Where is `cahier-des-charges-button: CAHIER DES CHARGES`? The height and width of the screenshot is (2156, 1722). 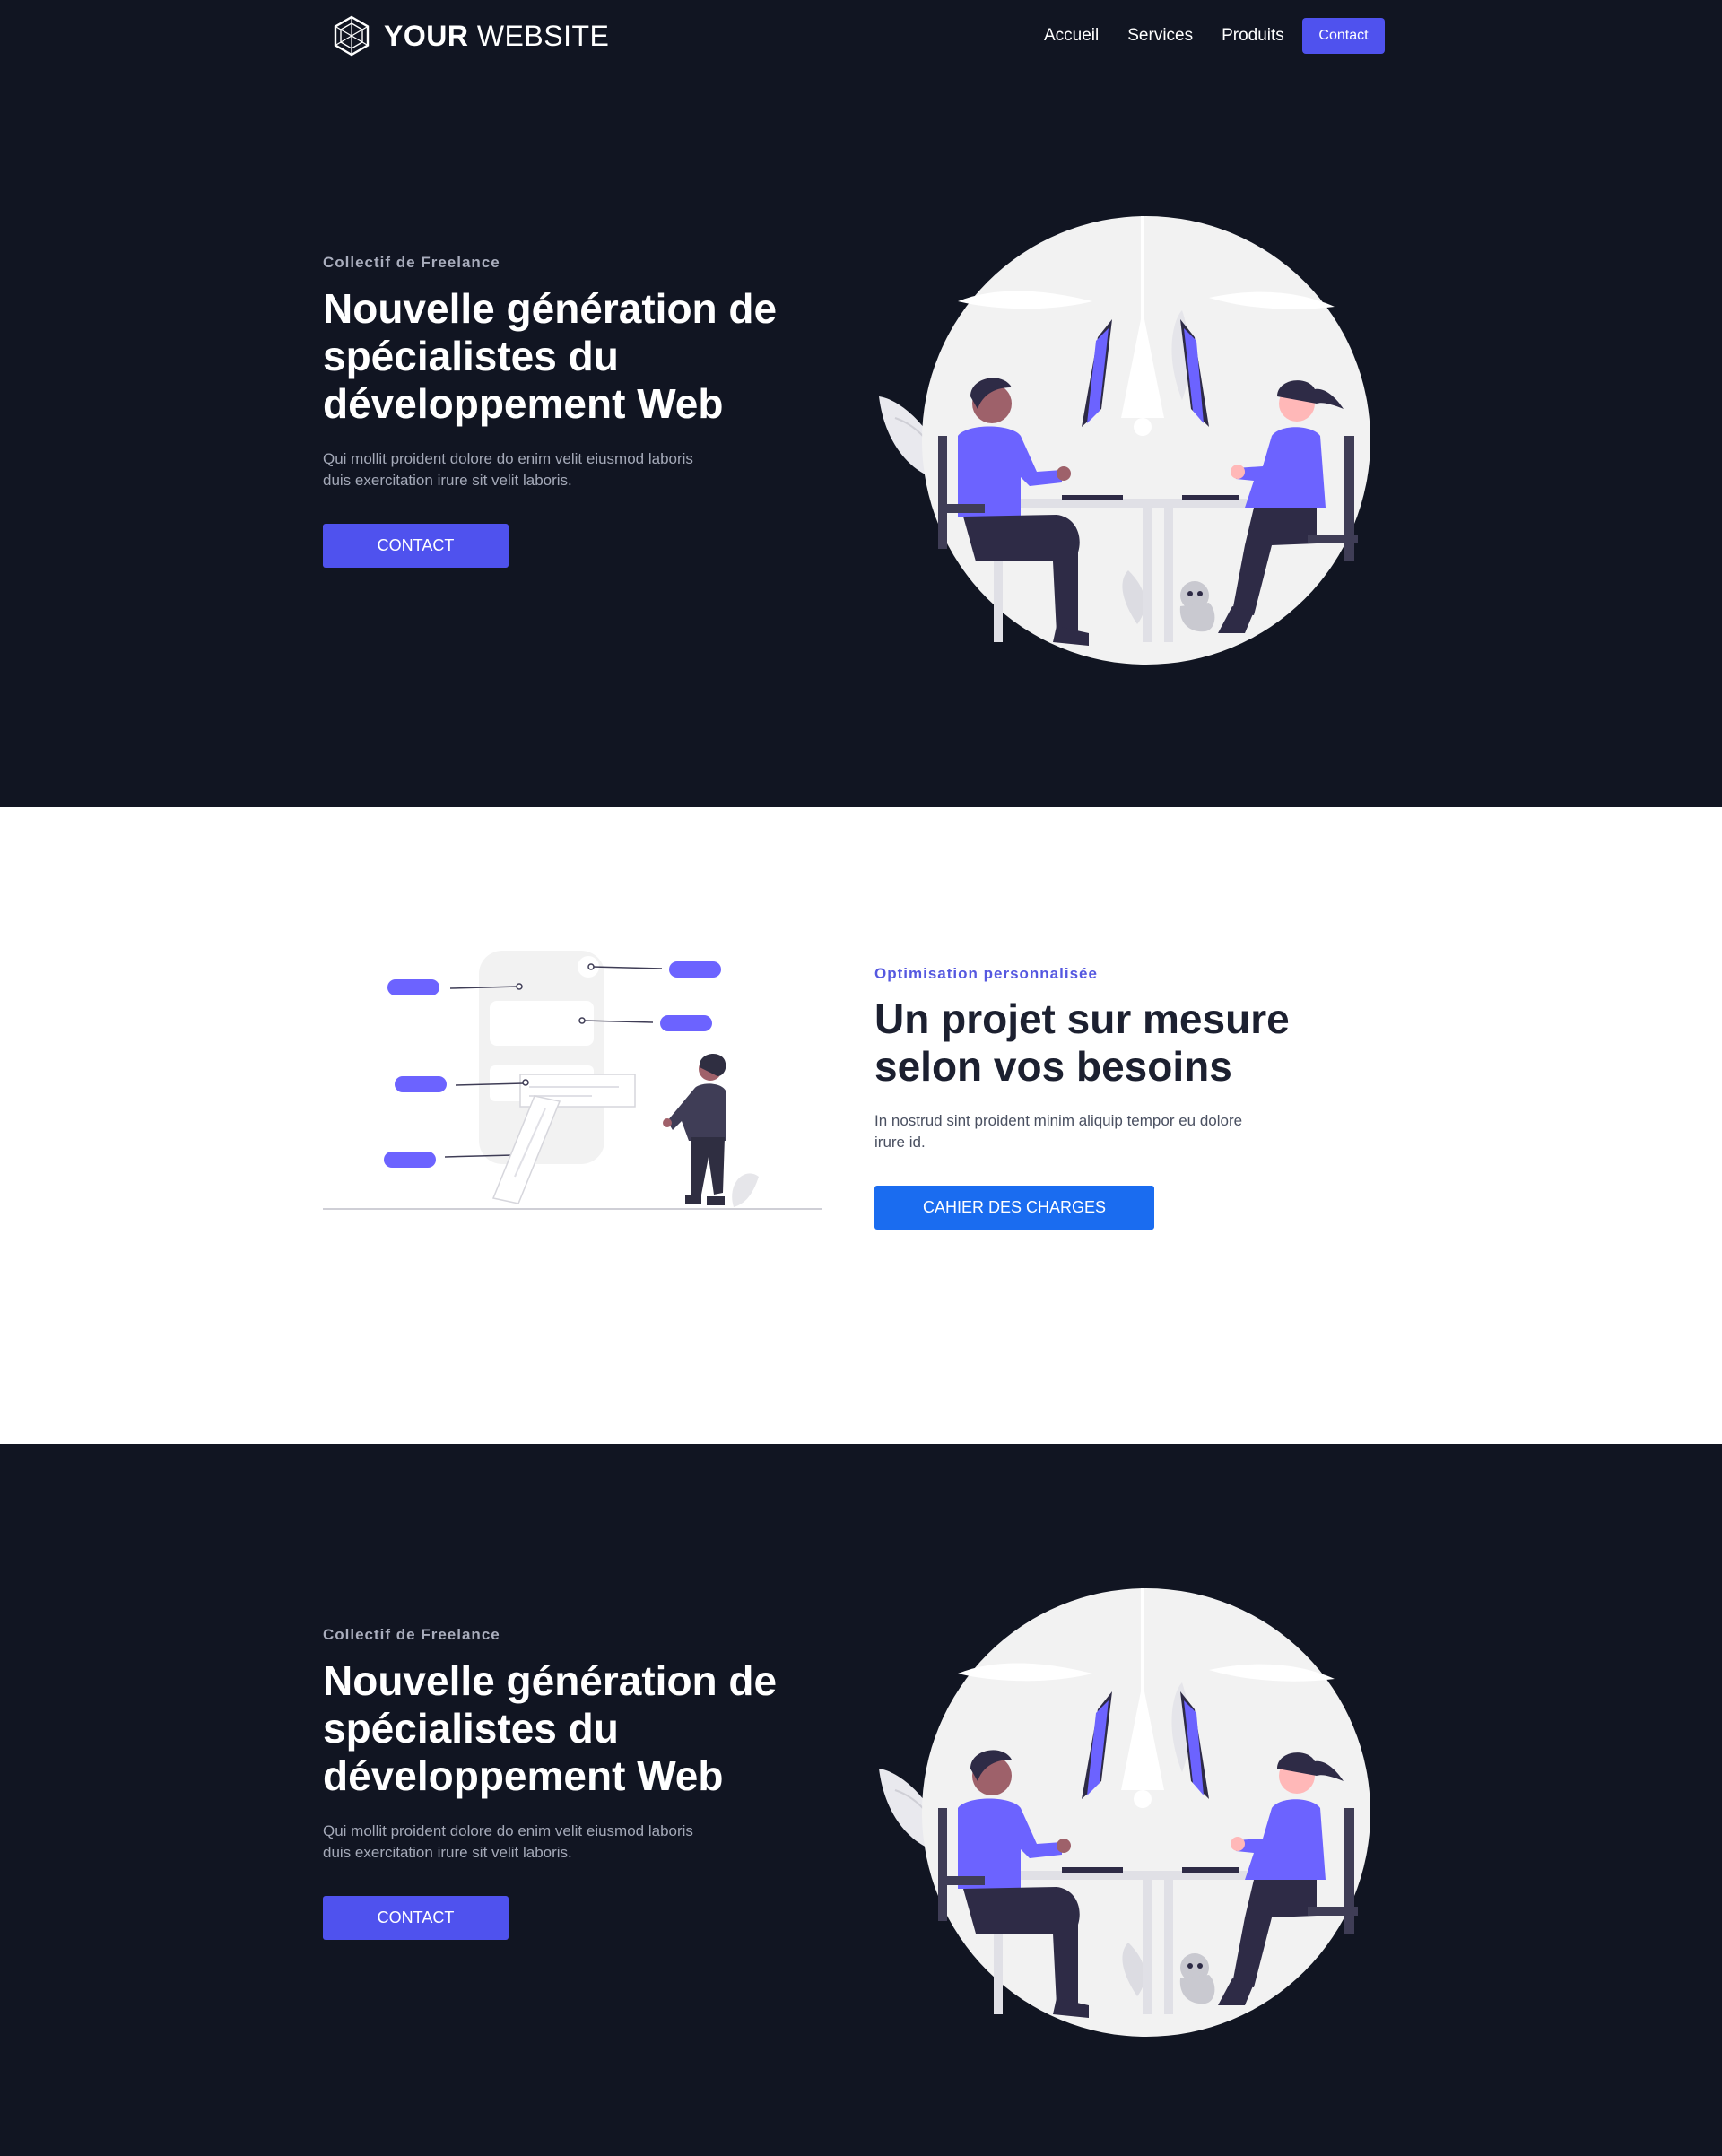 cahier-des-charges-button: CAHIER DES CHARGES is located at coordinates (1014, 1208).